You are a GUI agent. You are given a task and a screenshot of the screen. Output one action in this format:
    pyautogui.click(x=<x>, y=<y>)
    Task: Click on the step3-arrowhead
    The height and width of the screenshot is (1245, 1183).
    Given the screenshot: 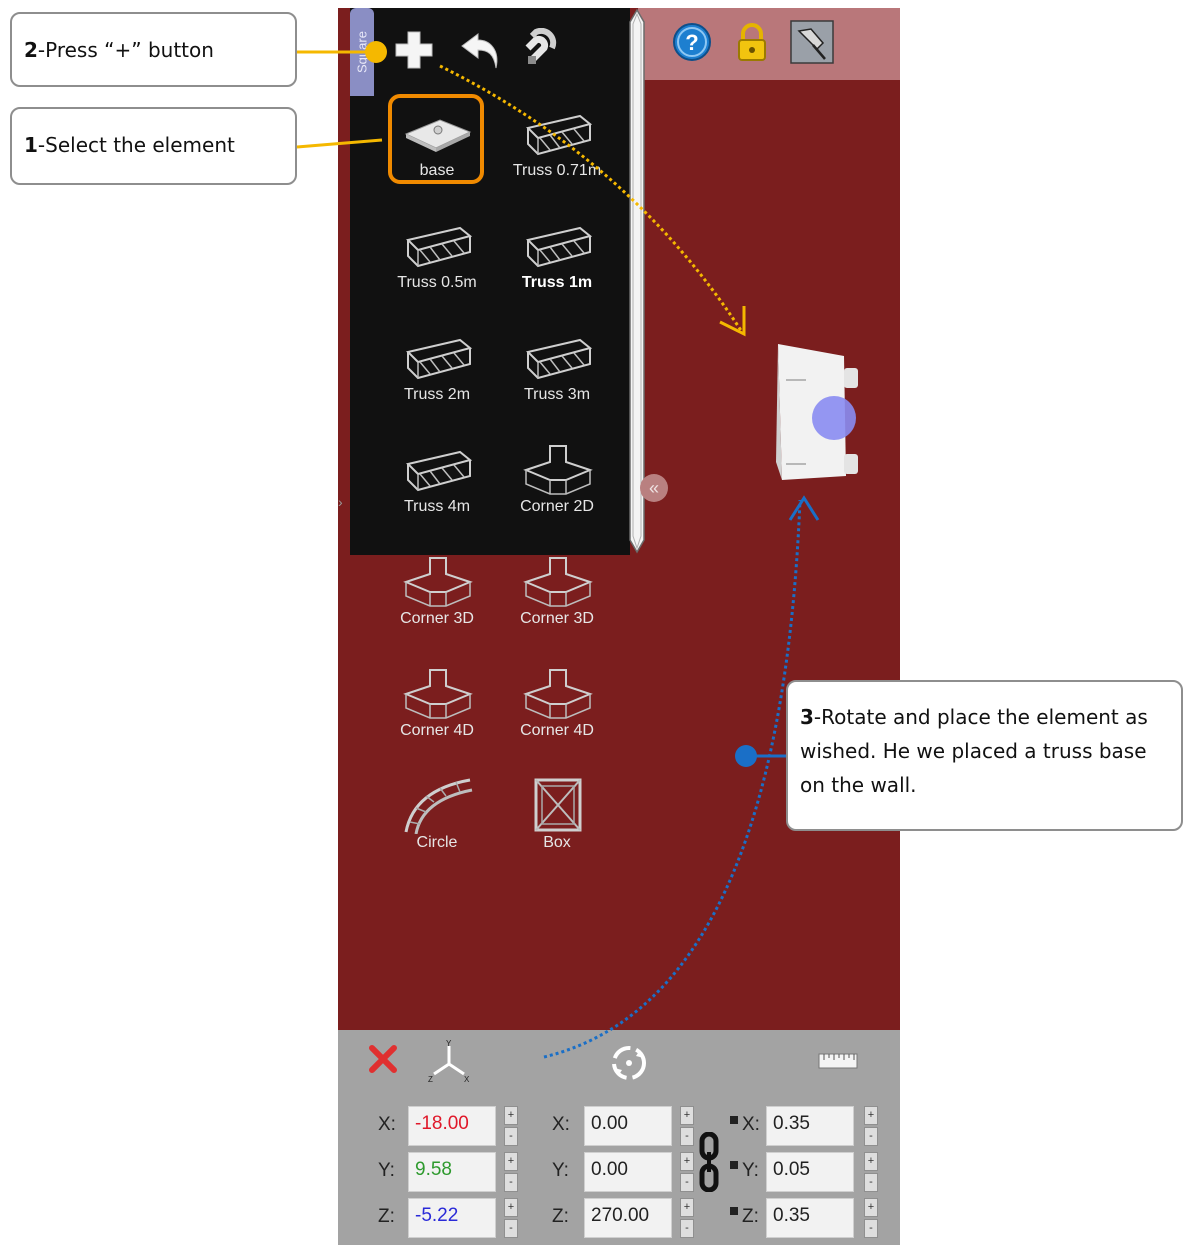 What is the action you would take?
    pyautogui.click(x=804, y=508)
    